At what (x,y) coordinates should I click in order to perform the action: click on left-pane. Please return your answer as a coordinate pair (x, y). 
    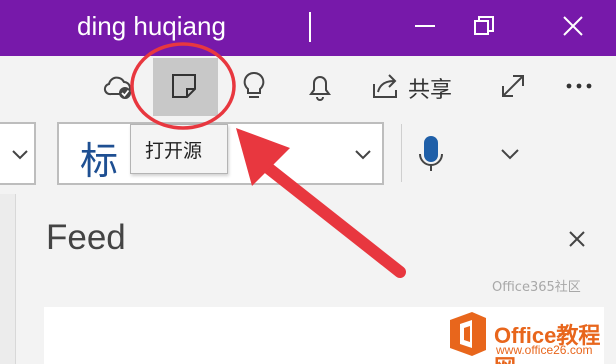
    Looking at the image, I should click on (8, 279).